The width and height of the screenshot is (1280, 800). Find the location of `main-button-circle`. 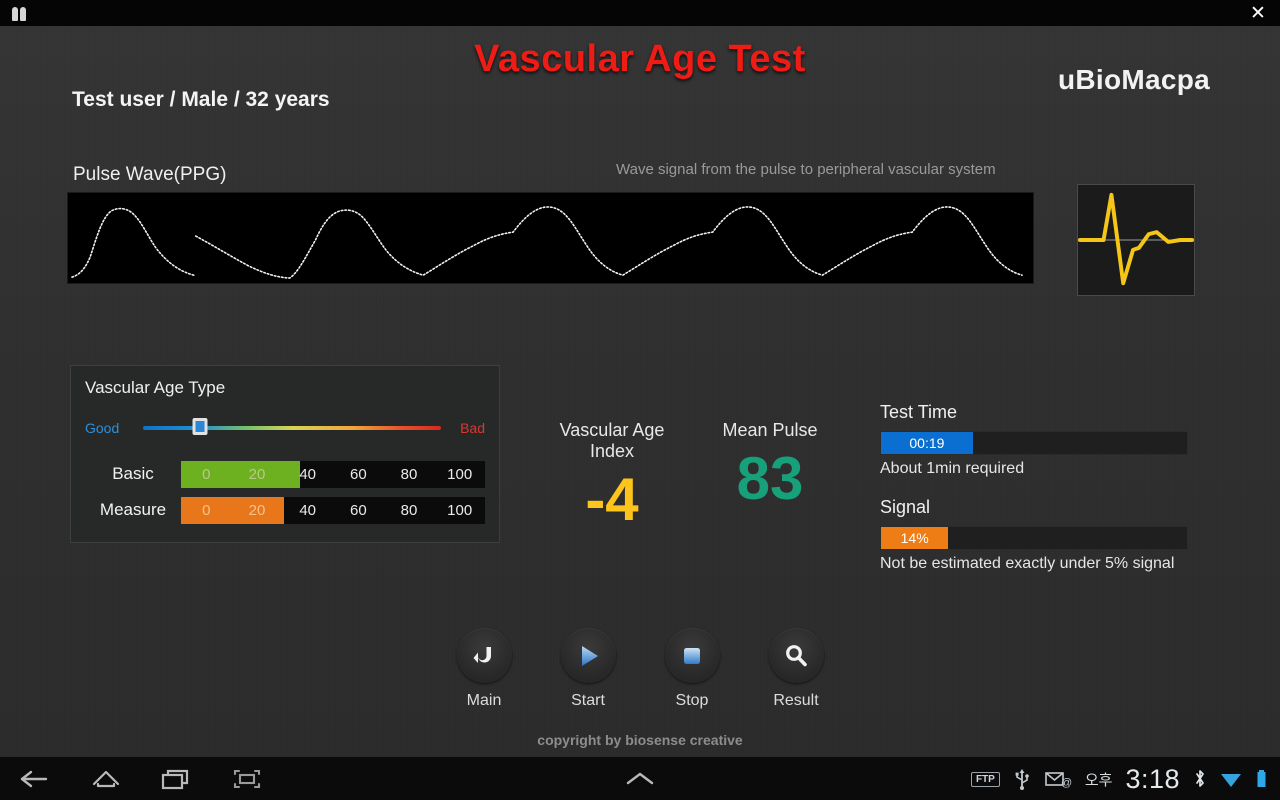

main-button-circle is located at coordinates (484, 655).